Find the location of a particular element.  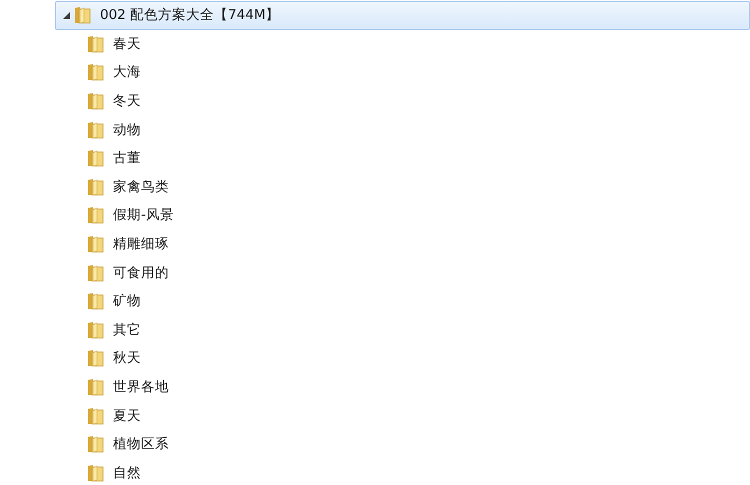

tree-item: 春天 is located at coordinates (402, 44).